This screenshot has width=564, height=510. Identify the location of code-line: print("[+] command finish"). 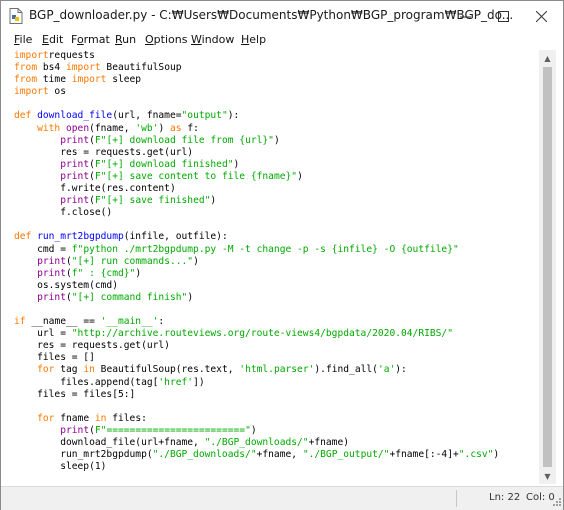
(103, 297).